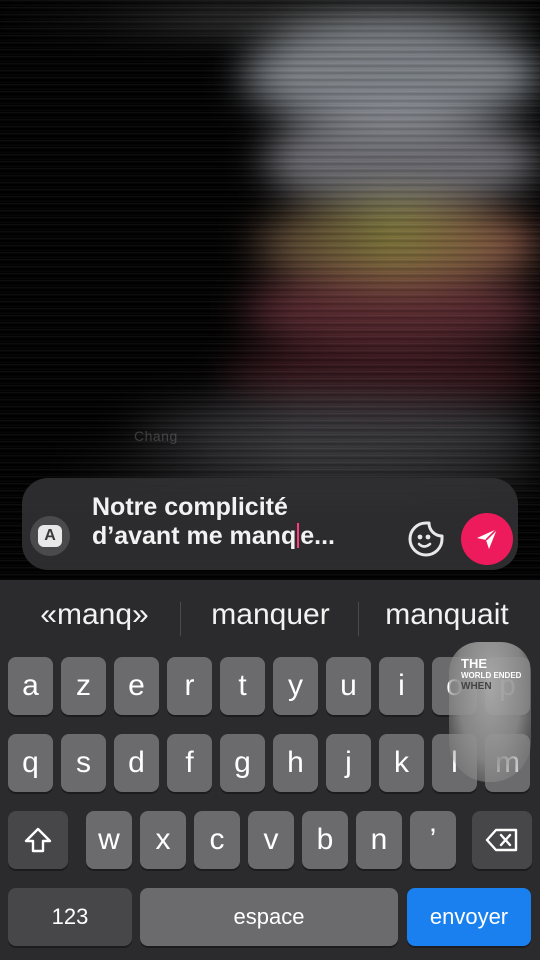 The image size is (540, 960). I want to click on shift-icon, so click(38, 840).